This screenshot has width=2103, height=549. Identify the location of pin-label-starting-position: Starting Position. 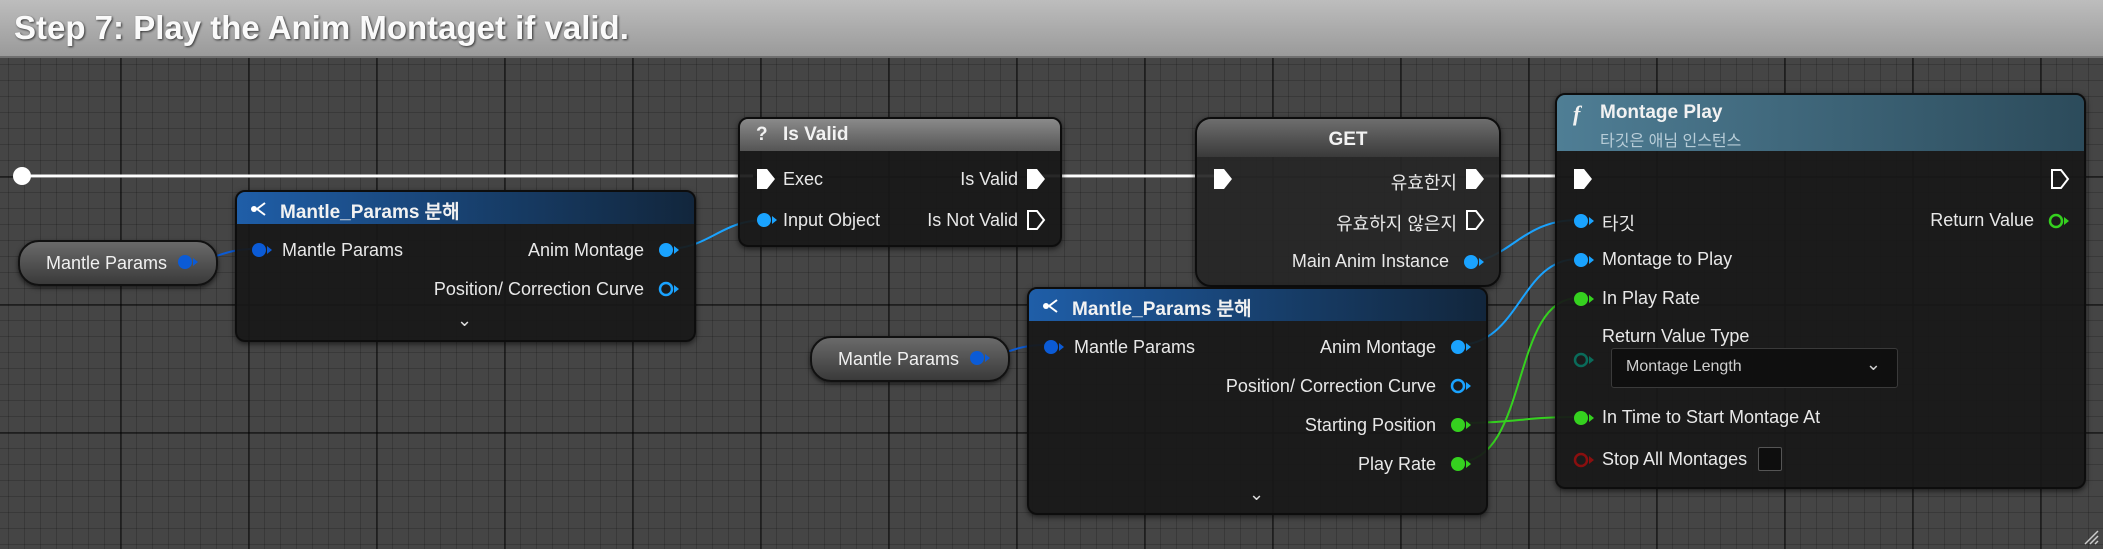
(1370, 425).